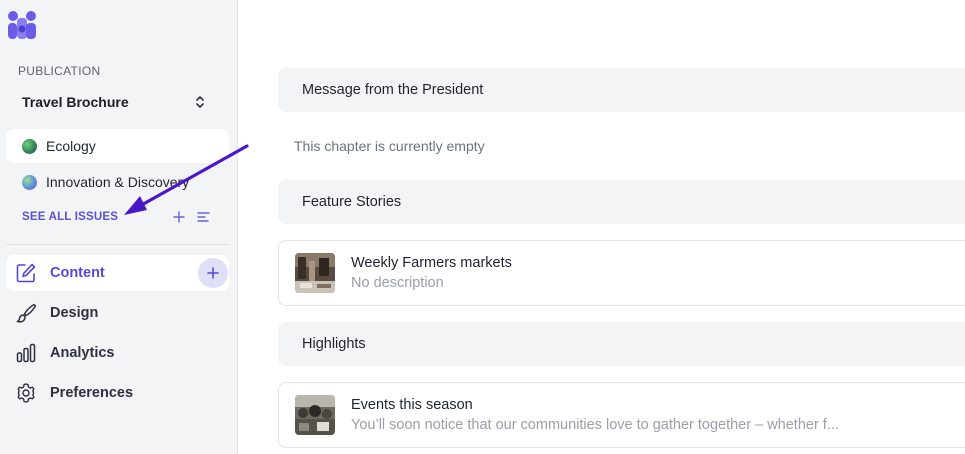 The image size is (965, 454). What do you see at coordinates (26, 313) in the screenshot?
I see `brush-icon` at bounding box center [26, 313].